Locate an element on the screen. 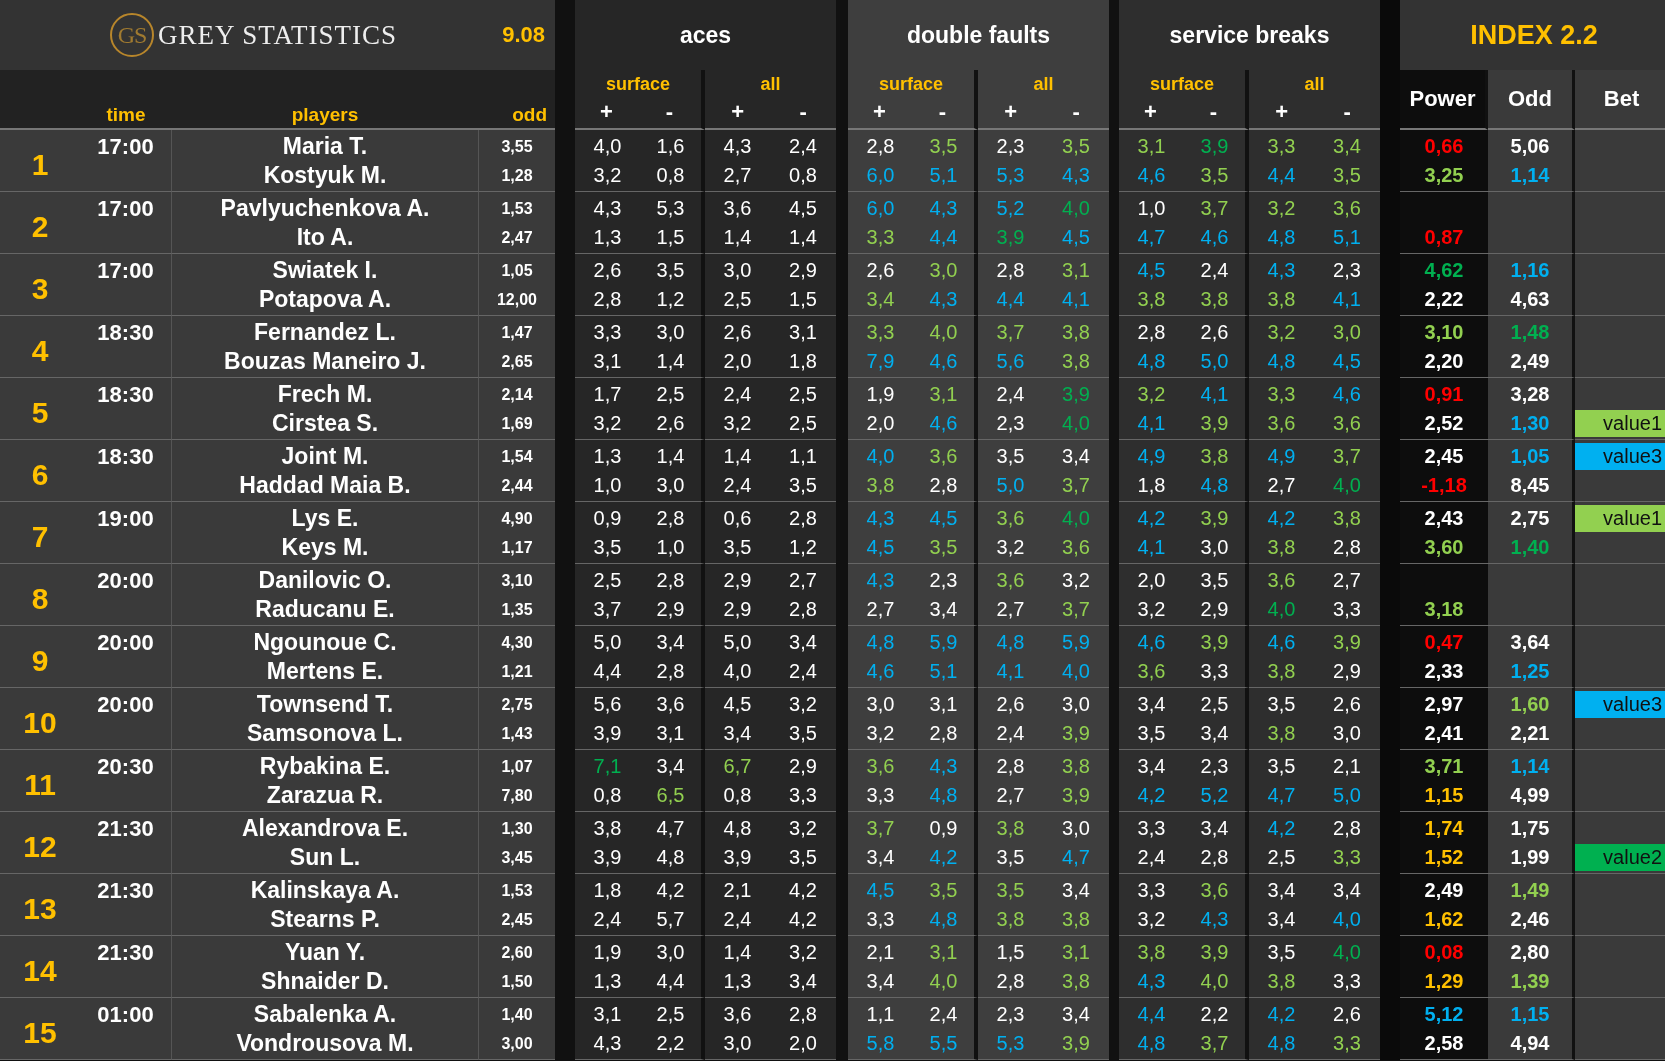 Image resolution: width=1665 pixels, height=1061 pixels. player-odd: 1,47 is located at coordinates (517, 333).